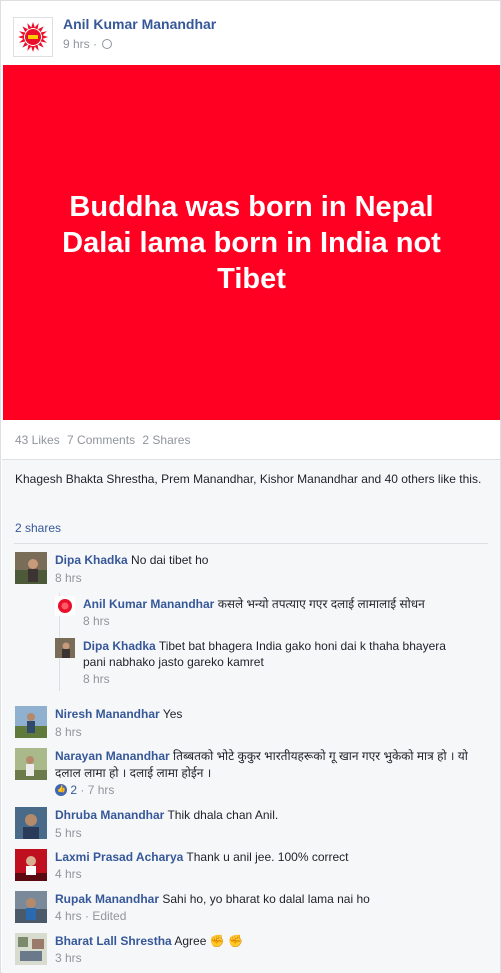 Image resolution: width=501 pixels, height=973 pixels. What do you see at coordinates (148, 604) in the screenshot?
I see `reply-author: Anil Kumar Manandhar` at bounding box center [148, 604].